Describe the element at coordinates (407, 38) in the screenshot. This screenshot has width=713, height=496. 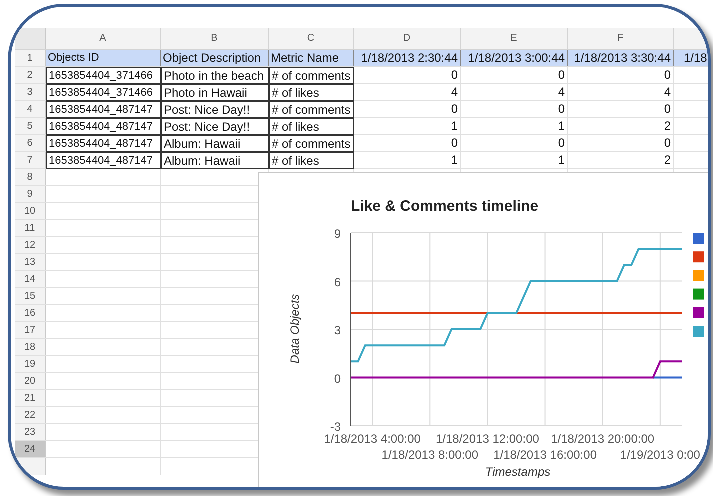
I see `column-header: D` at that location.